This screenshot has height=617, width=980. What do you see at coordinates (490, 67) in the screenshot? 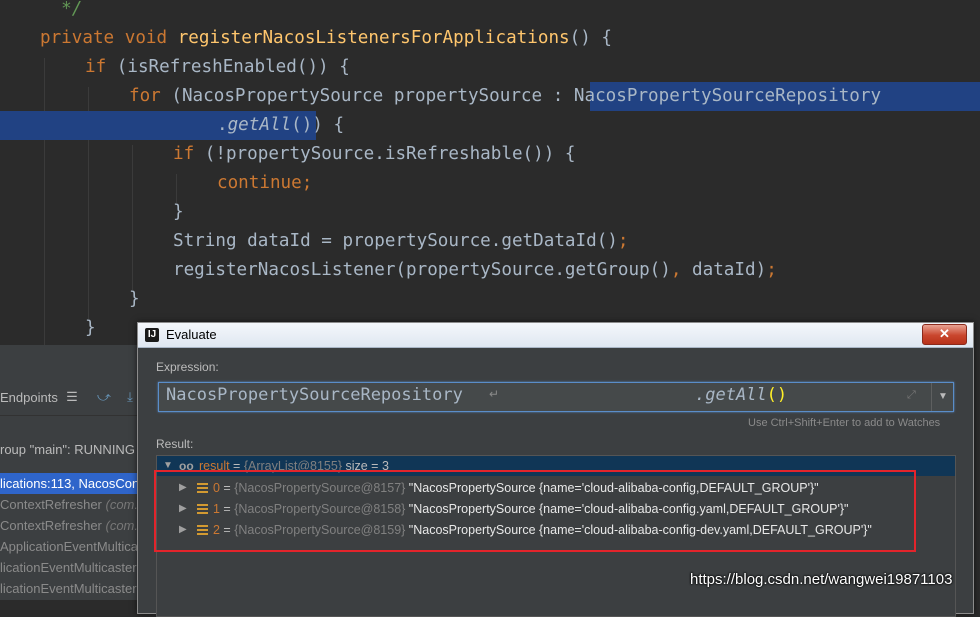
I see `code-line: if (isRefreshEnabled()) {` at bounding box center [490, 67].